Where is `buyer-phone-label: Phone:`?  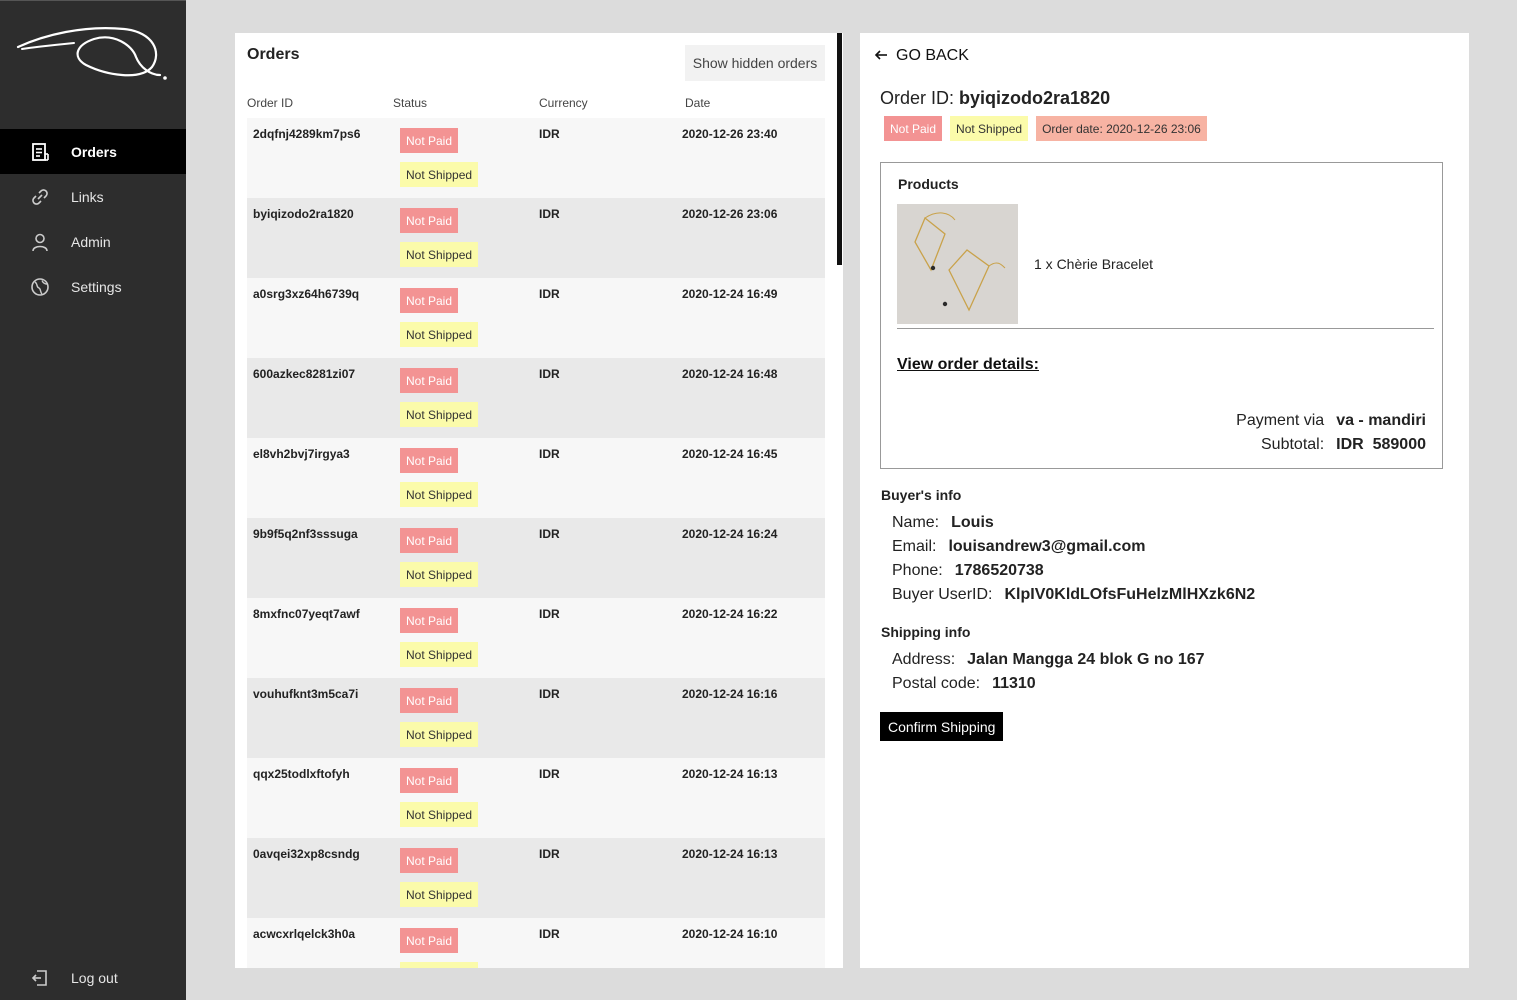 buyer-phone-label: Phone: is located at coordinates (917, 570).